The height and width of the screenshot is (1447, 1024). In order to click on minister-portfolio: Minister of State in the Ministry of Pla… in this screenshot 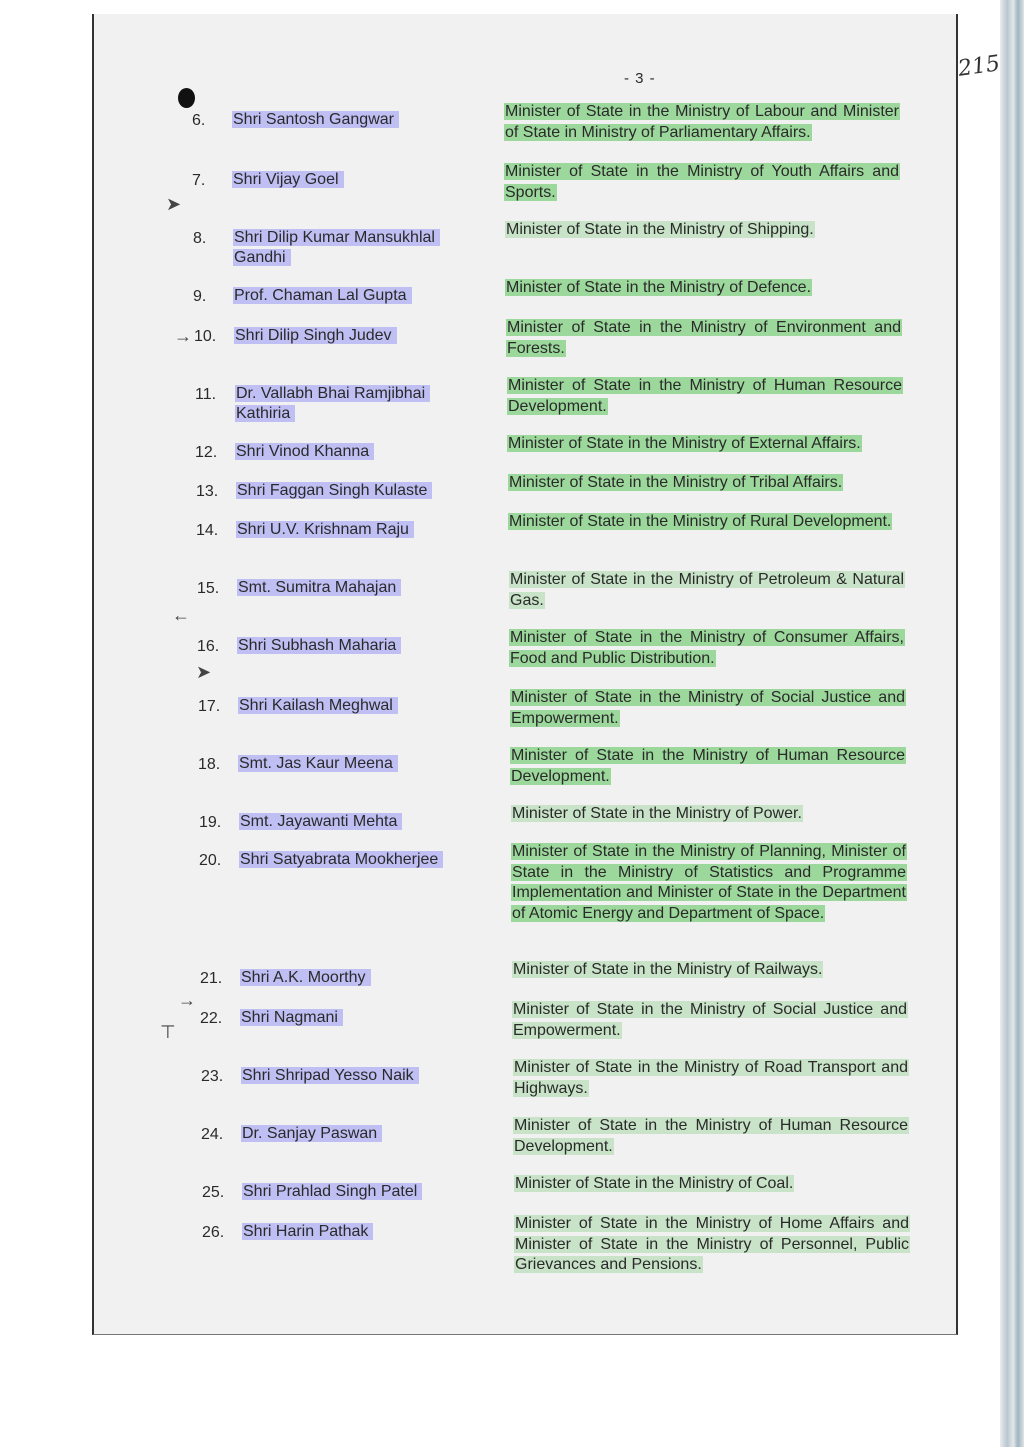, I will do `click(709, 882)`.